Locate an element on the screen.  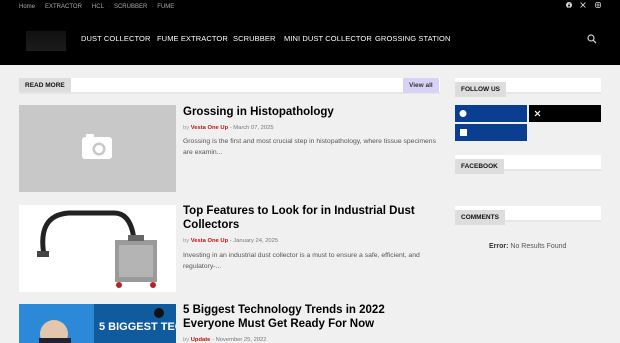
top-bar: Home · EXTRACTOR · HCL · SCRUBBER · FUME is located at coordinates (310, 6).